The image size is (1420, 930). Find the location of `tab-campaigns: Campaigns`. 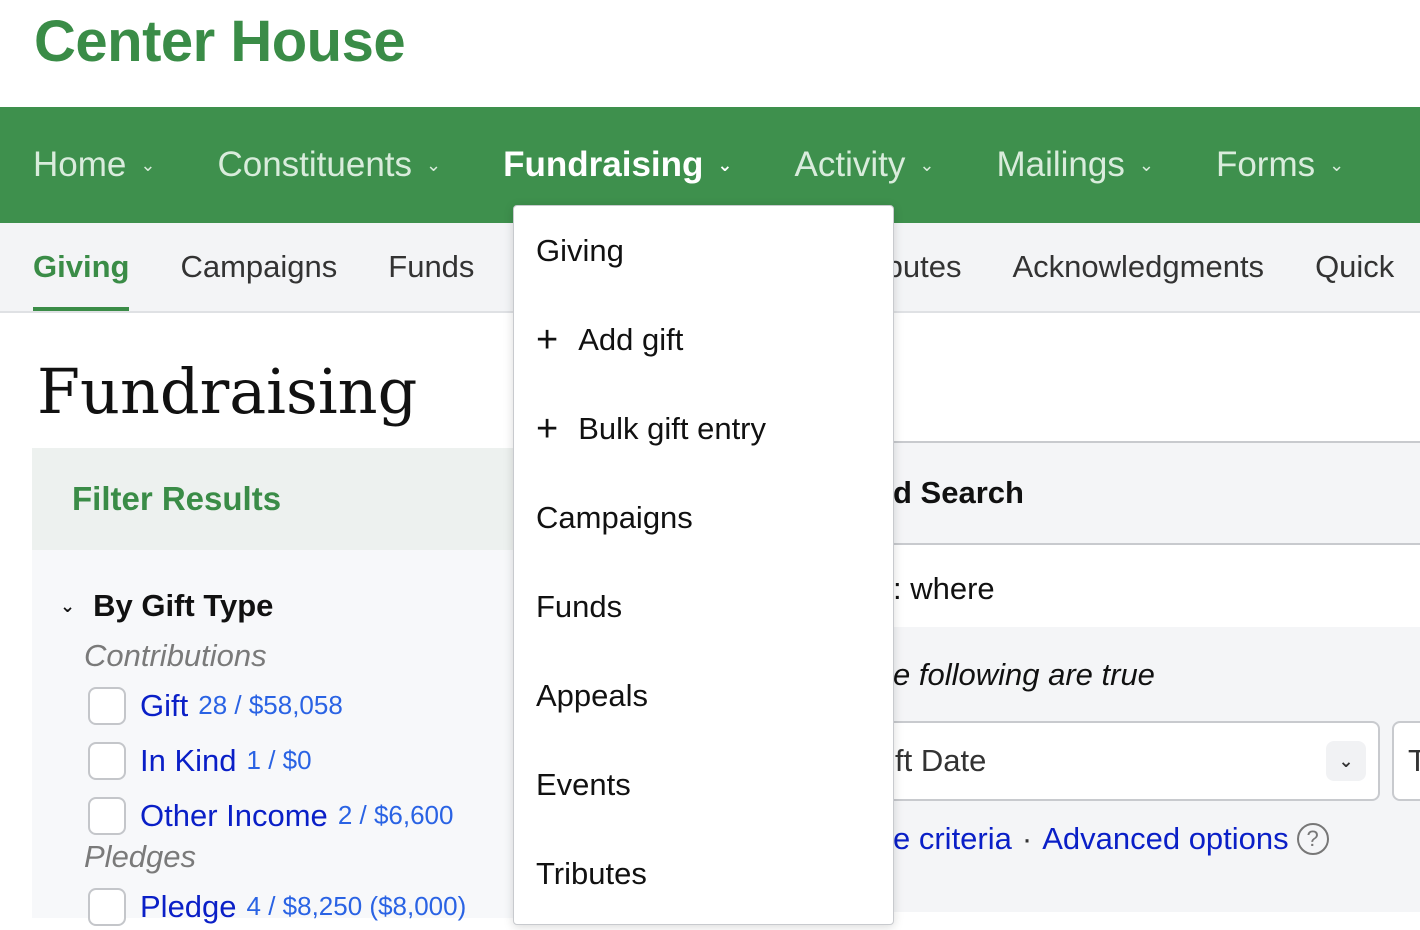

tab-campaigns: Campaigns is located at coordinates (258, 267).